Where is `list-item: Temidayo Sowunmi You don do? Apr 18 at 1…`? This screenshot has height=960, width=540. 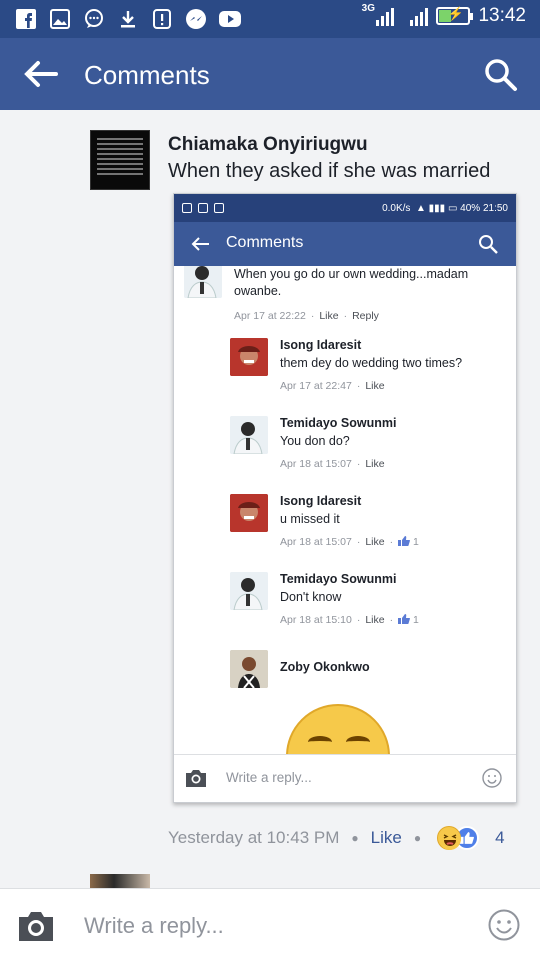
list-item: Temidayo Sowunmi You don do? Apr 18 at 1… is located at coordinates (370, 446).